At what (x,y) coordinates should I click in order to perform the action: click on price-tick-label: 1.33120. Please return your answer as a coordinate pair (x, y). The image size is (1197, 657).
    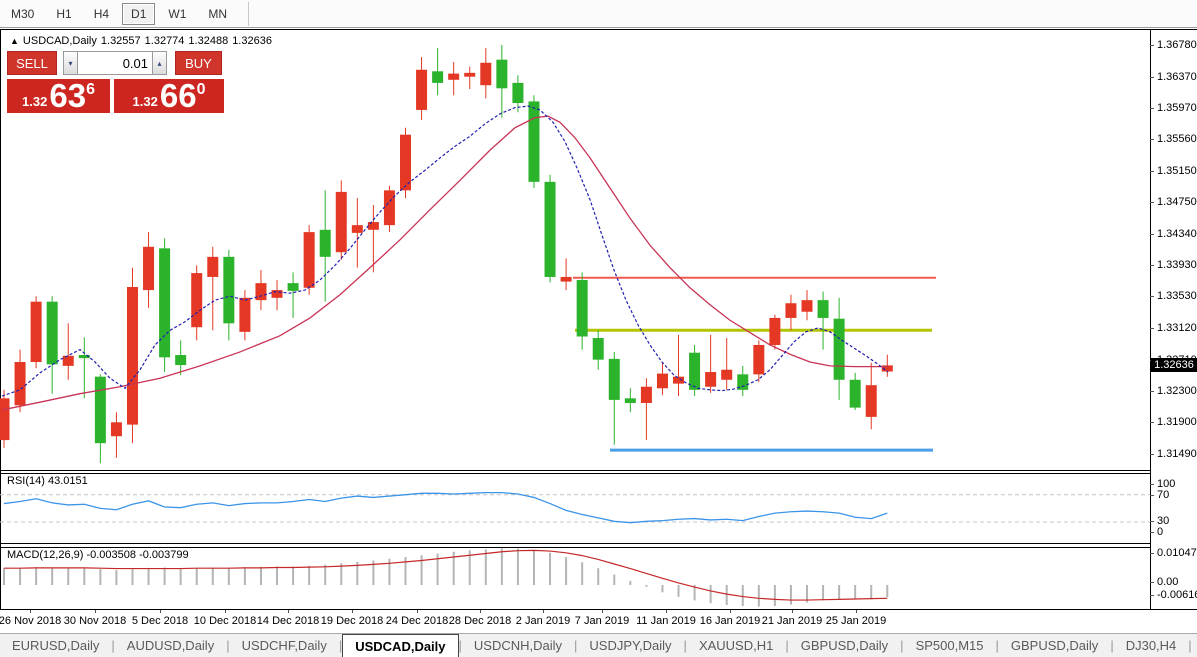
    Looking at the image, I should click on (1177, 327).